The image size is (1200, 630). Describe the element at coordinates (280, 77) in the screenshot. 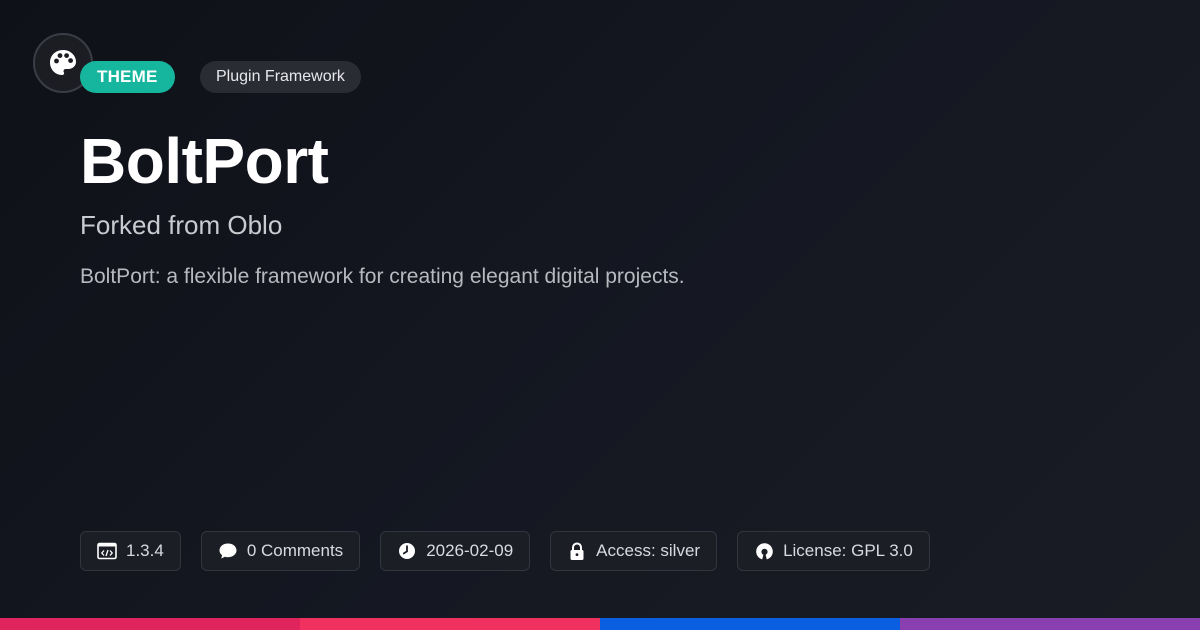

I see `category-tag: Plugin Framework` at that location.